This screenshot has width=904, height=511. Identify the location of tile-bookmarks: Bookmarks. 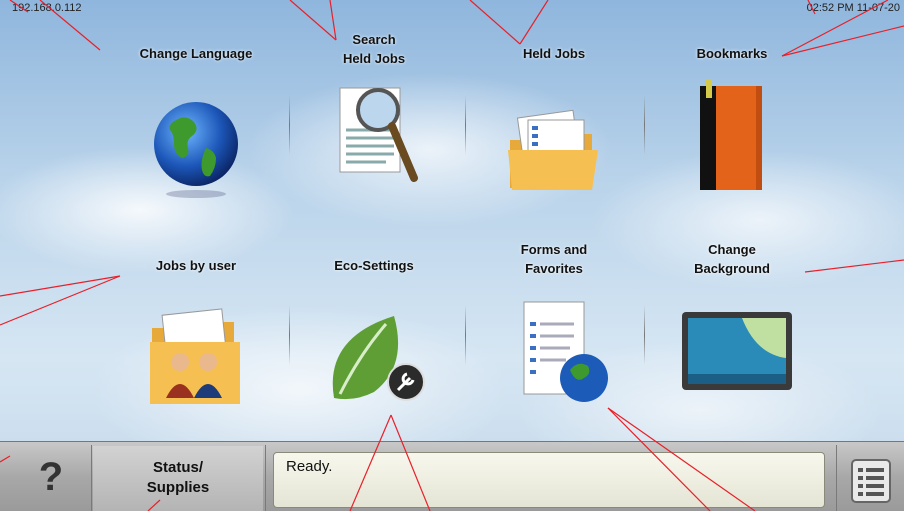
(732, 120).